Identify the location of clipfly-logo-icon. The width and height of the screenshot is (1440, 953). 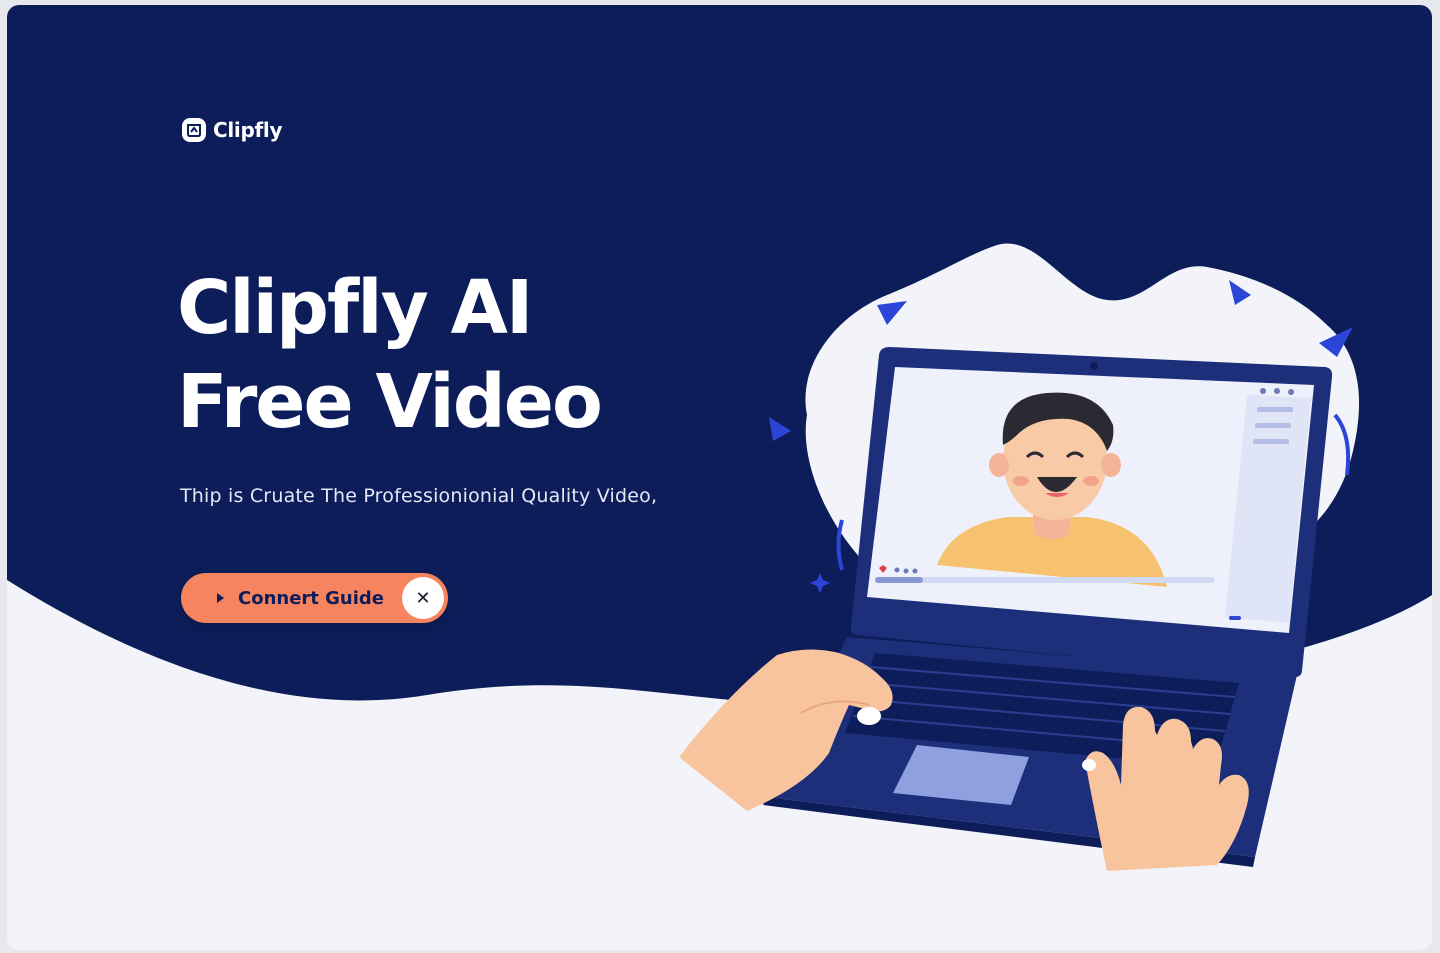
(194, 130).